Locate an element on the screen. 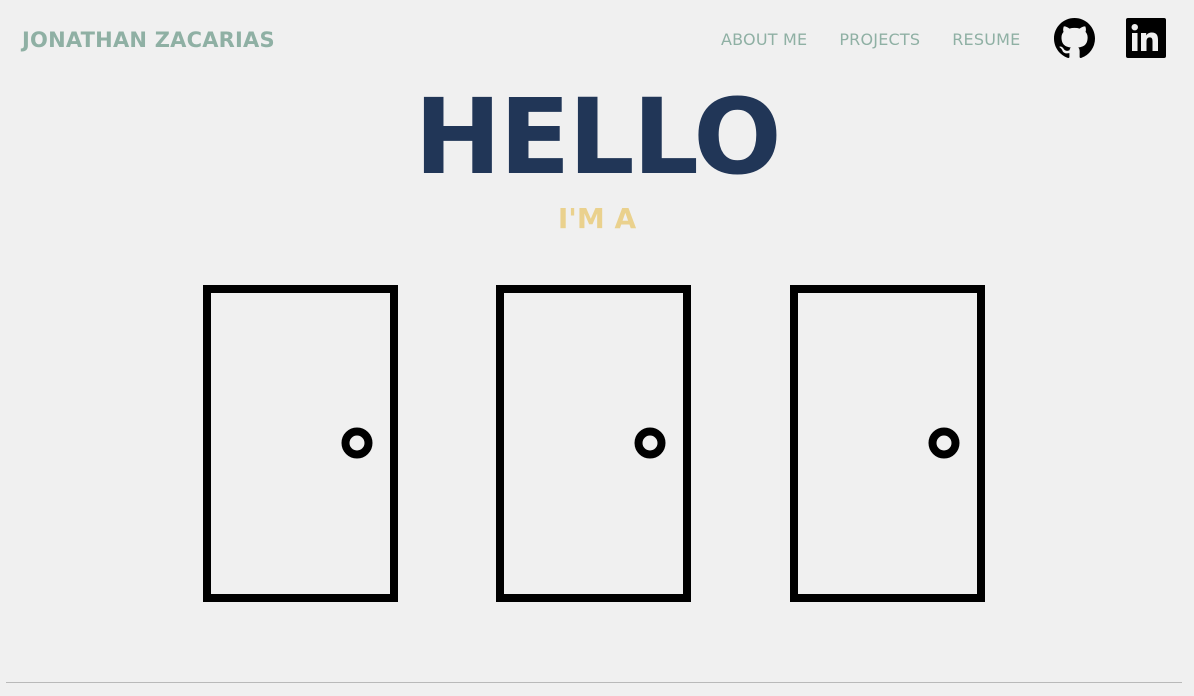 Image resolution: width=1194 pixels, height=696 pixels. main-nav: ABOUT ME PROJECTS RESUME is located at coordinates (870, 39).